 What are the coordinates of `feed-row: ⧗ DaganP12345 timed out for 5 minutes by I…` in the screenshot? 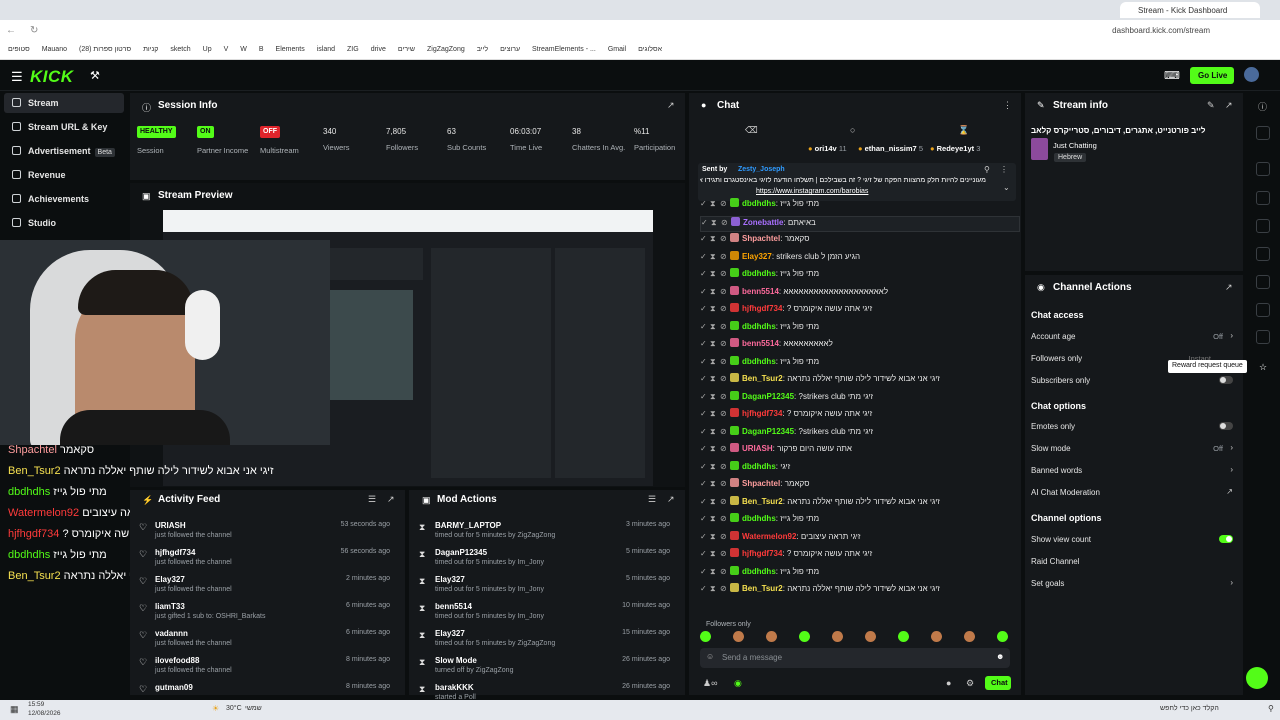 It's located at (544, 561).